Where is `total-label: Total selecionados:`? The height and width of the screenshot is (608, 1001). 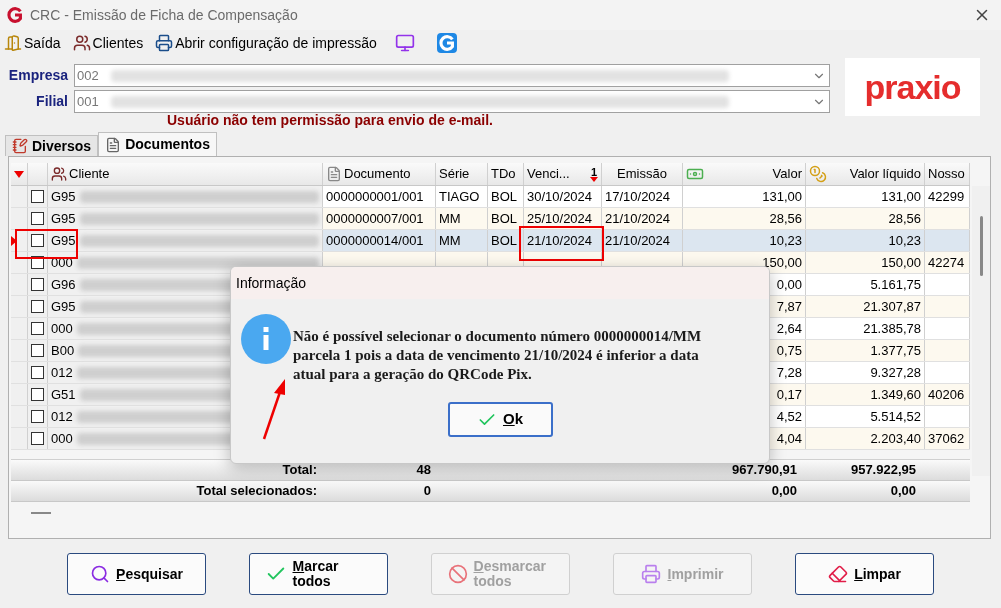
total-label: Total selecionados: is located at coordinates (256, 491).